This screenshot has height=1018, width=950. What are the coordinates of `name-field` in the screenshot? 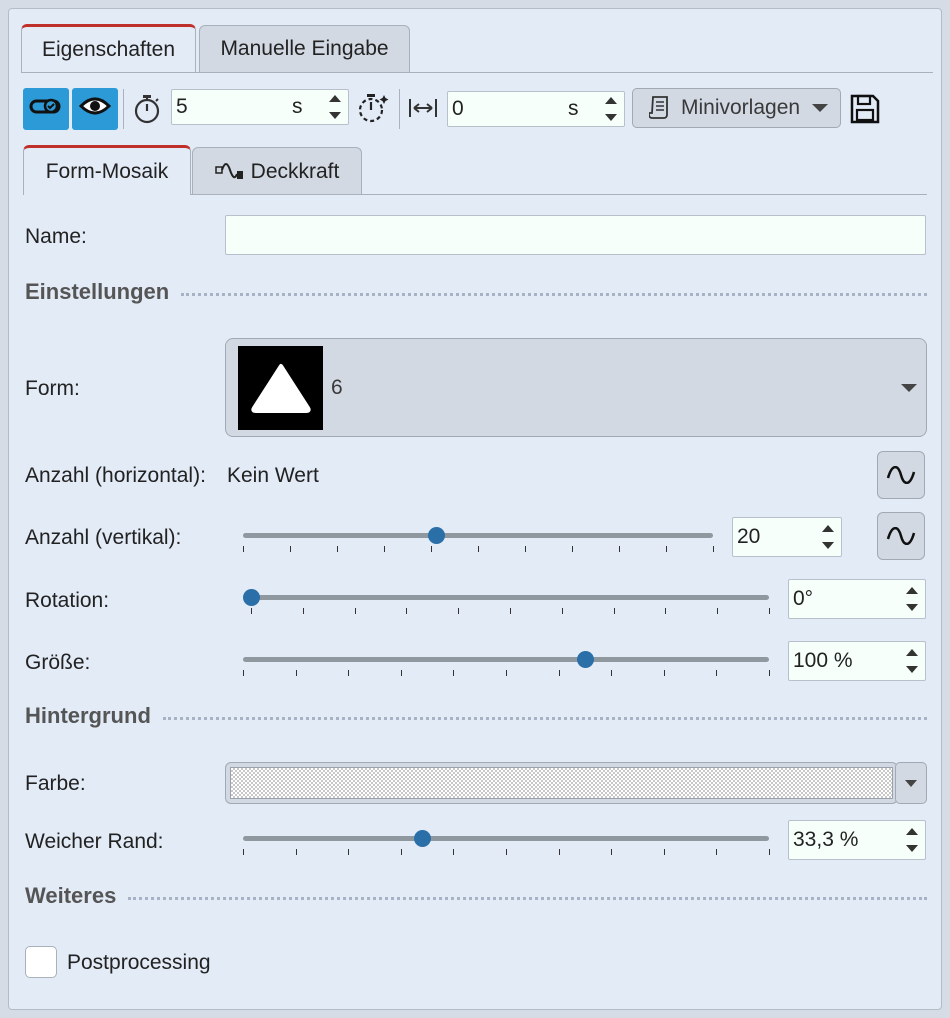 It's located at (575, 235).